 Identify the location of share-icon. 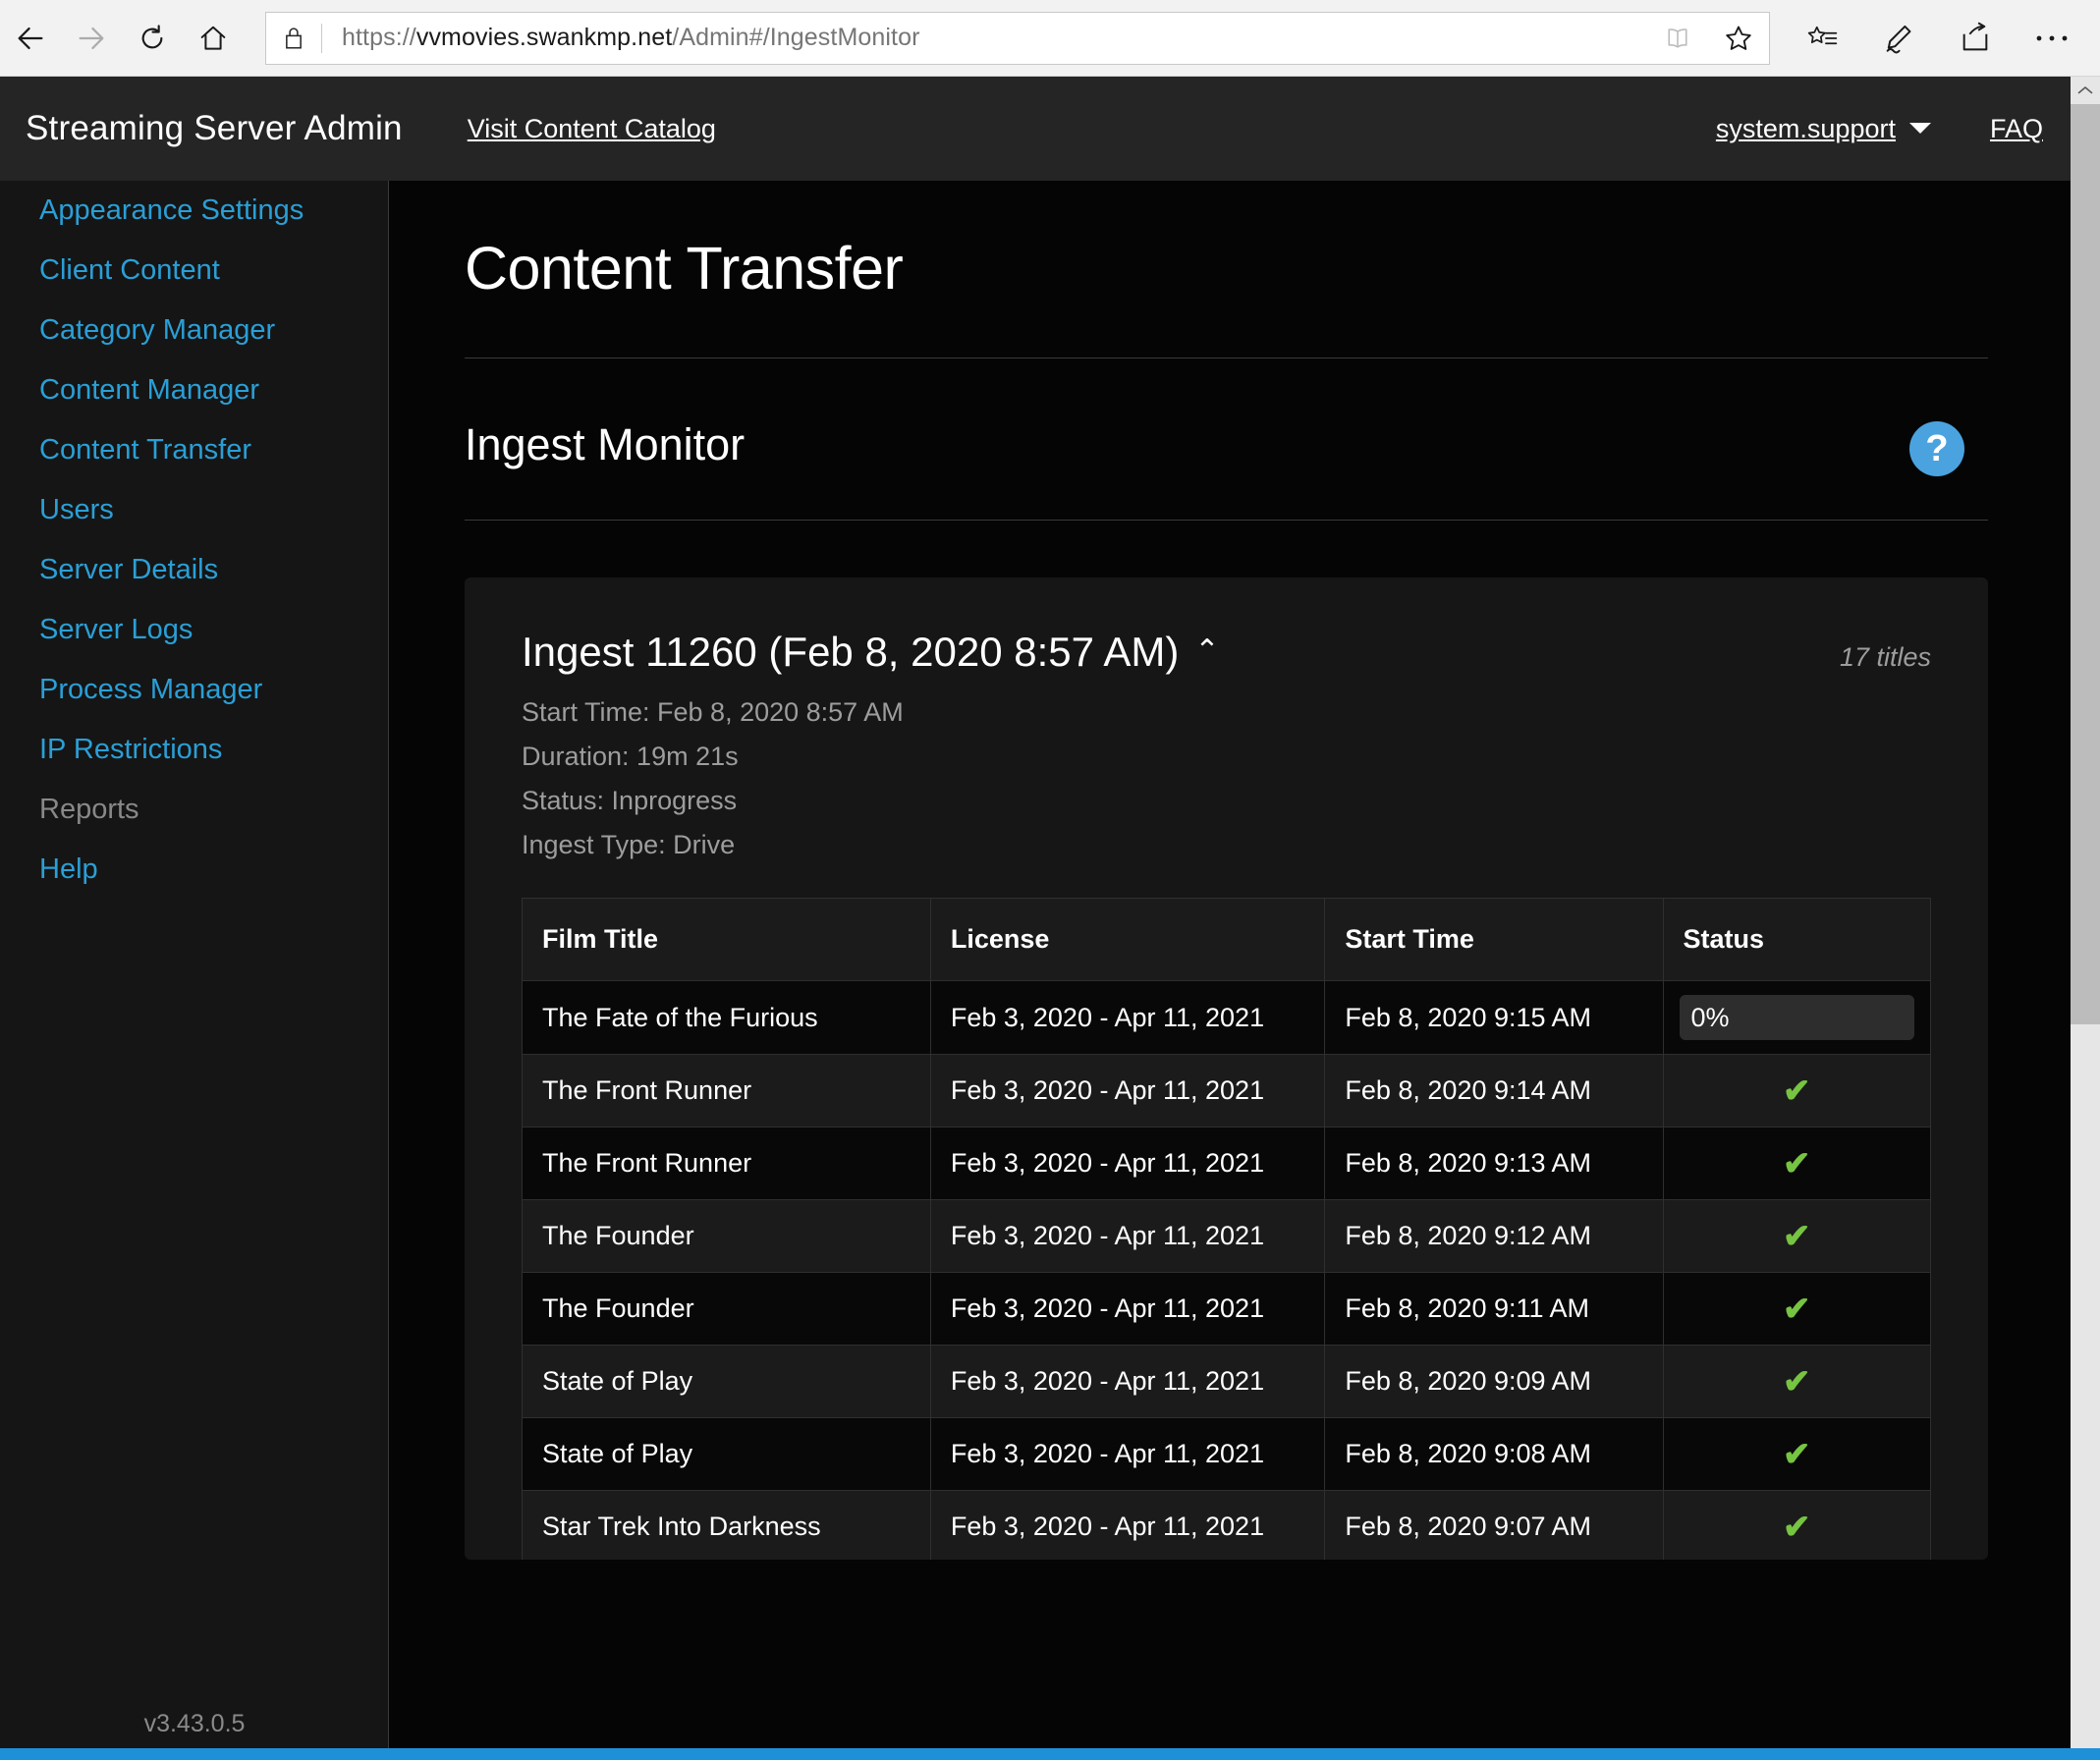
(1975, 38).